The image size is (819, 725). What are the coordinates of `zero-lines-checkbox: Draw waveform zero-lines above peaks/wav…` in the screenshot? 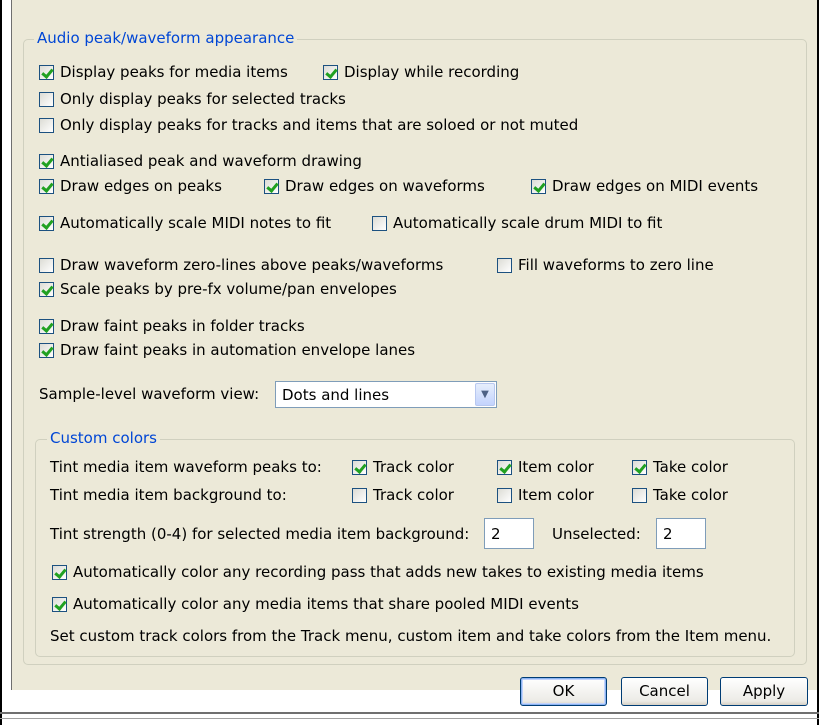 It's located at (241, 265).